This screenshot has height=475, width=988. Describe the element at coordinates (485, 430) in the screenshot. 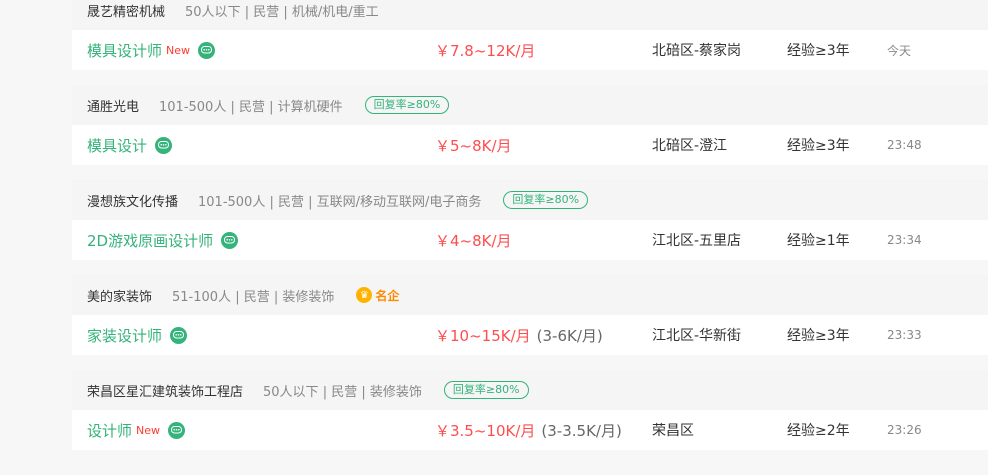

I see `salary-range: ￥3.5~10K/月` at that location.